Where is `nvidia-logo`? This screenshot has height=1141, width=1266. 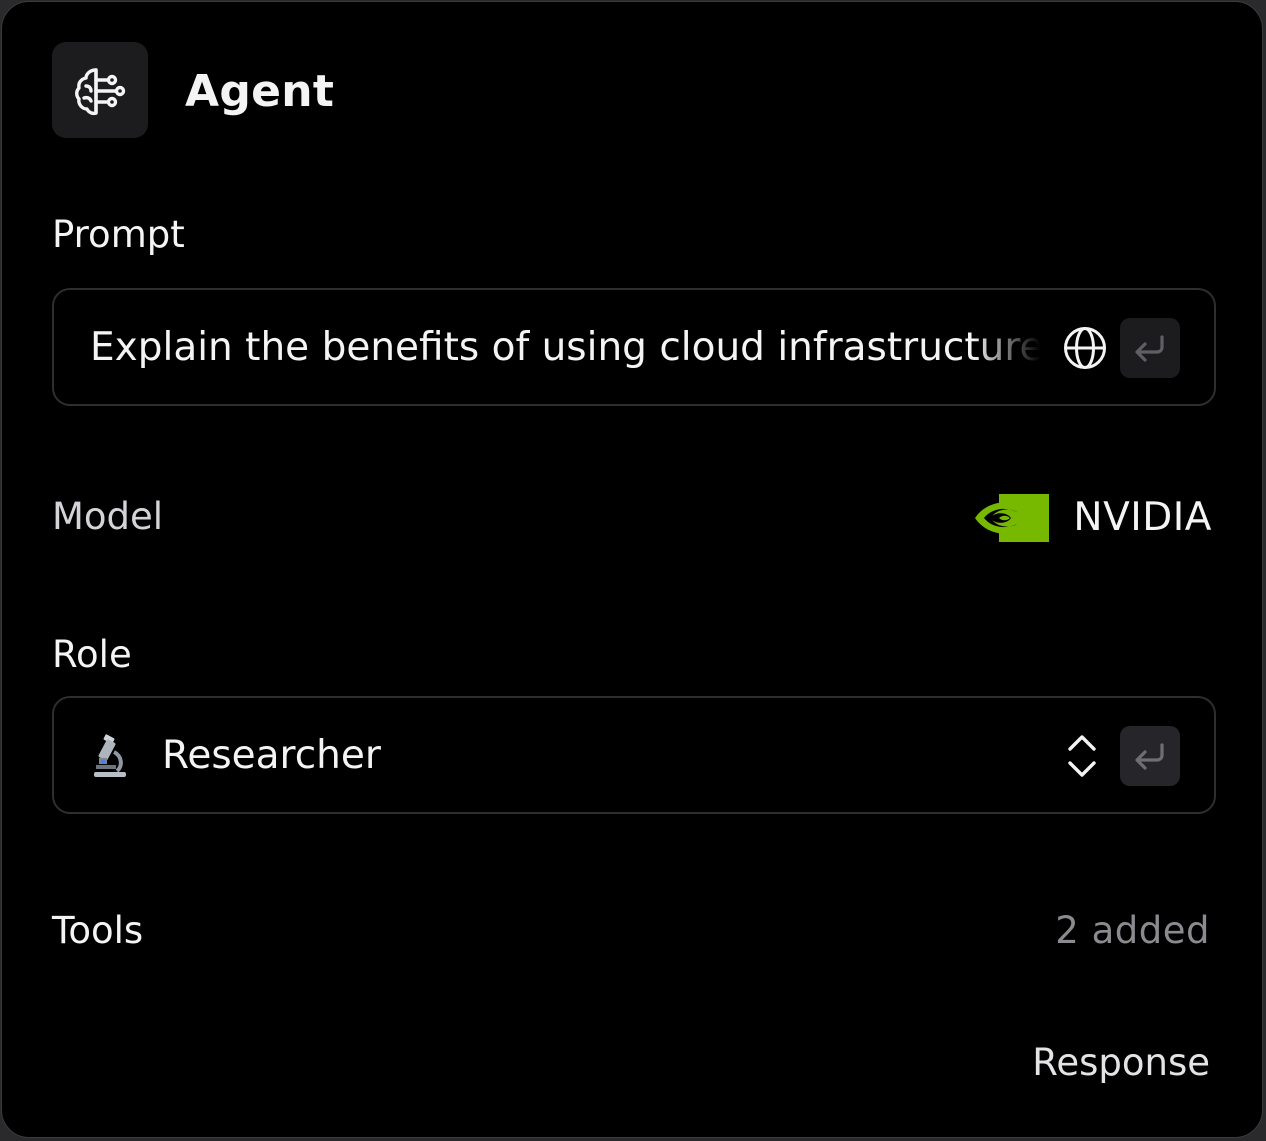 nvidia-logo is located at coordinates (1012, 518).